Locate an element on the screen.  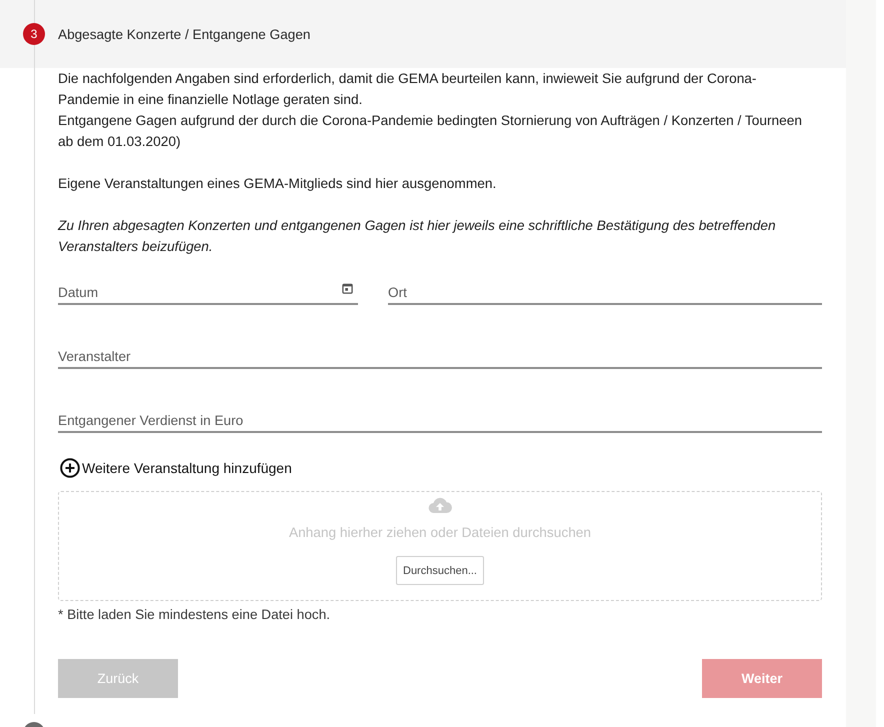
cloud-upload-icon is located at coordinates (440, 505).